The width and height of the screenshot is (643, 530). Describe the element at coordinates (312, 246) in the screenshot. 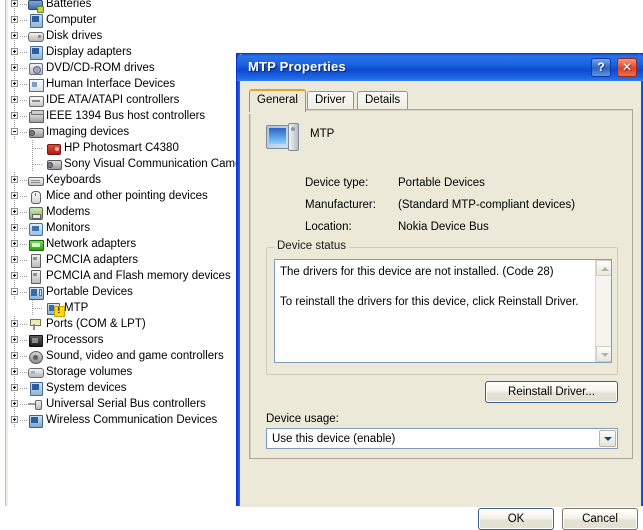

I see `device-status-legend: Device status` at that location.